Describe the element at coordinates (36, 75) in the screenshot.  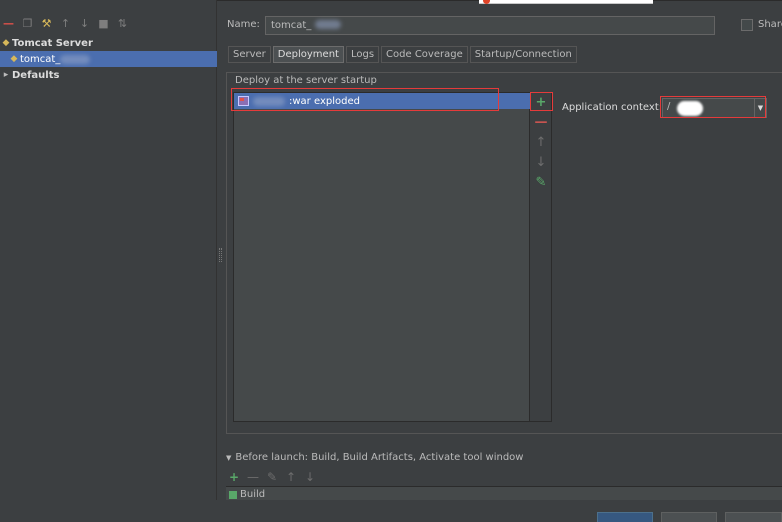
I see `tree-defaults-label: Defaults` at that location.